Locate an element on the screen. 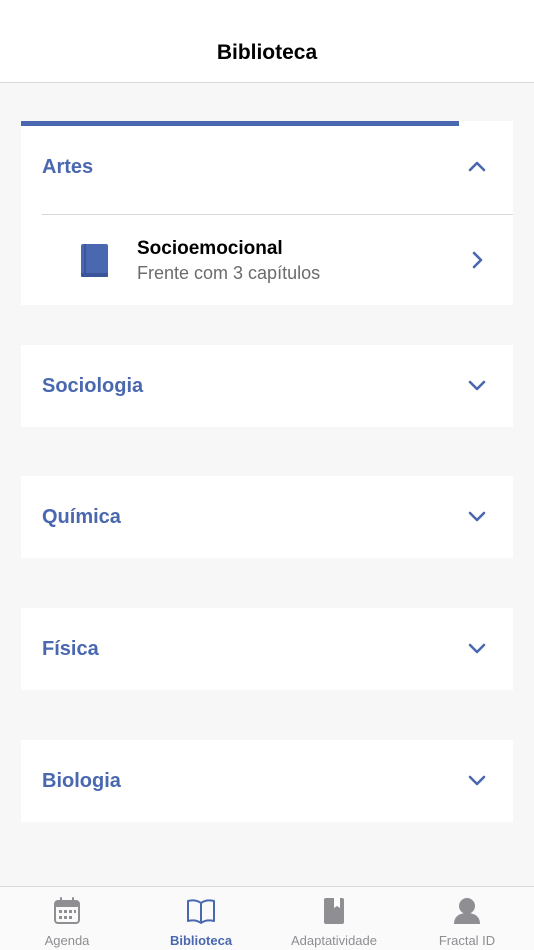 The height and width of the screenshot is (950, 534). subject-title: Biologia is located at coordinates (81, 781).